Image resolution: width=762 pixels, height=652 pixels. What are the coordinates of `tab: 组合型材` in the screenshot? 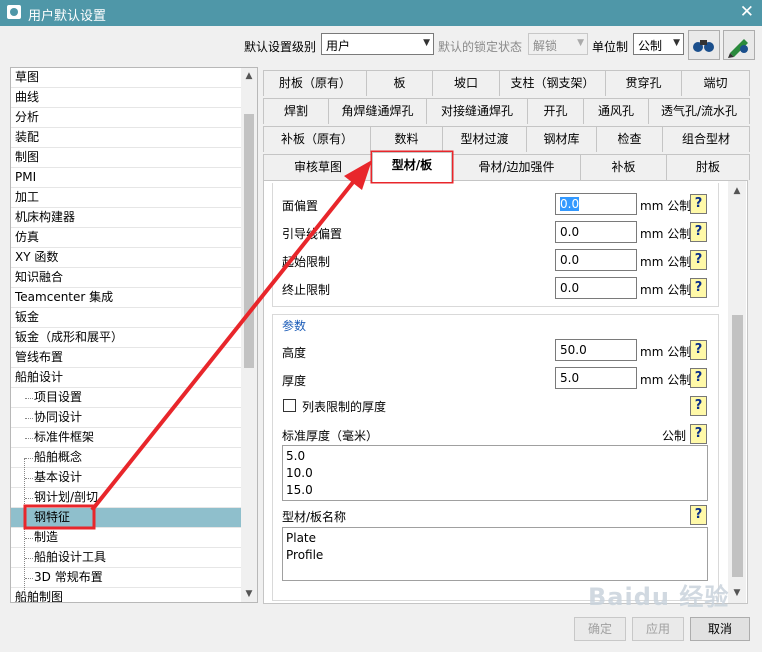 It's located at (706, 139).